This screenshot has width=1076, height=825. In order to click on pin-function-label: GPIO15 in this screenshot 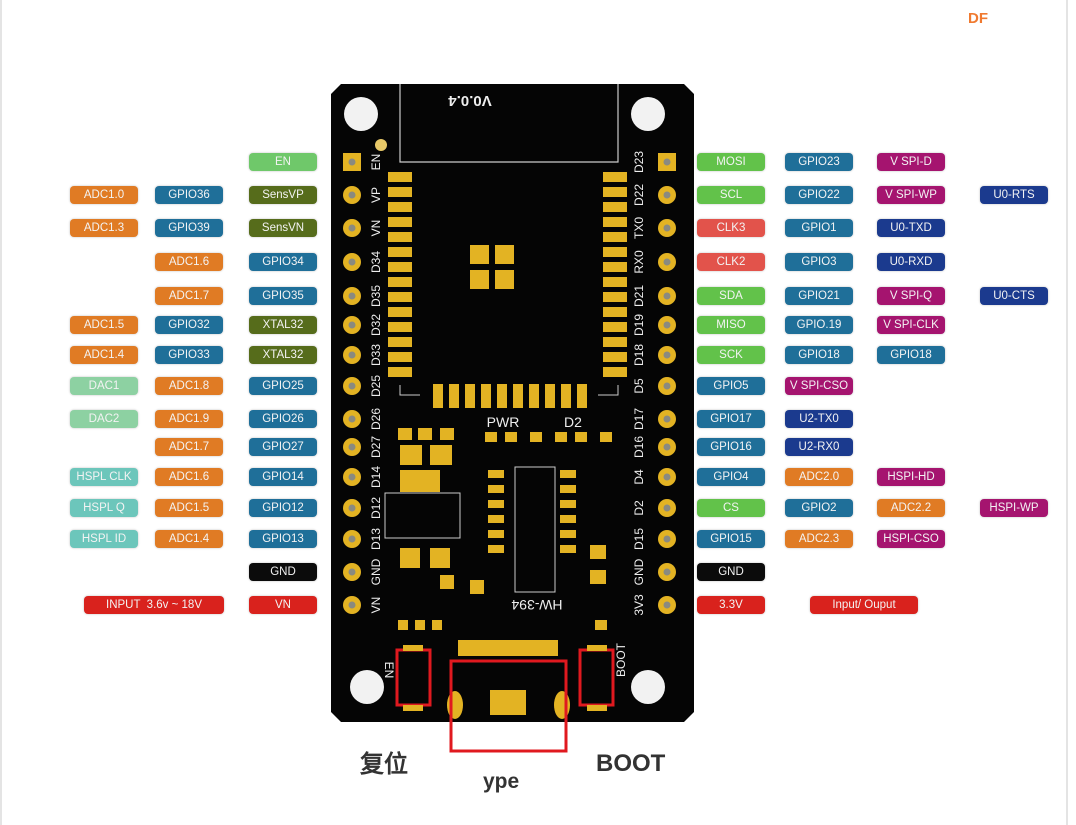, I will do `click(731, 539)`.